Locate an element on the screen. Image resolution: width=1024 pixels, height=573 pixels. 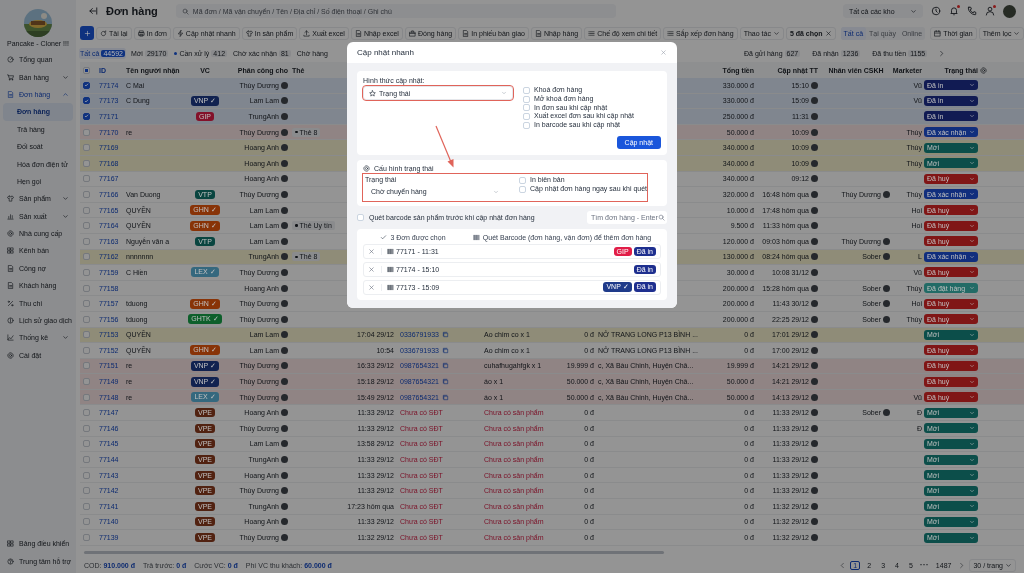
page-title: Đơn hàng is located at coordinates (132, 11).